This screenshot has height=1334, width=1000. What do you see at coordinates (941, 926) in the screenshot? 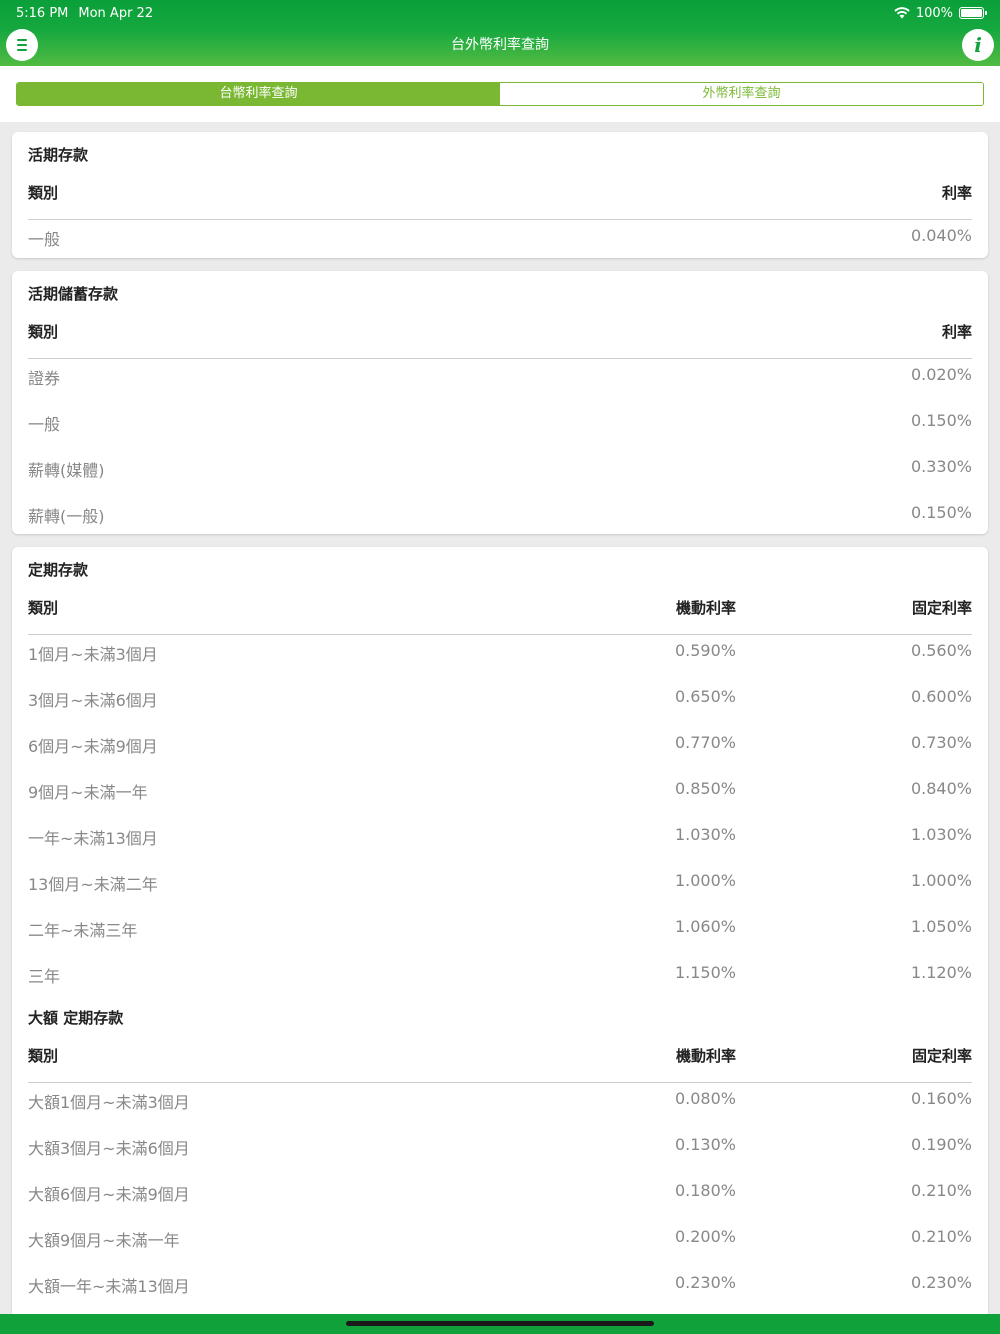
I see `row-fixed-rate: 1.050%` at bounding box center [941, 926].